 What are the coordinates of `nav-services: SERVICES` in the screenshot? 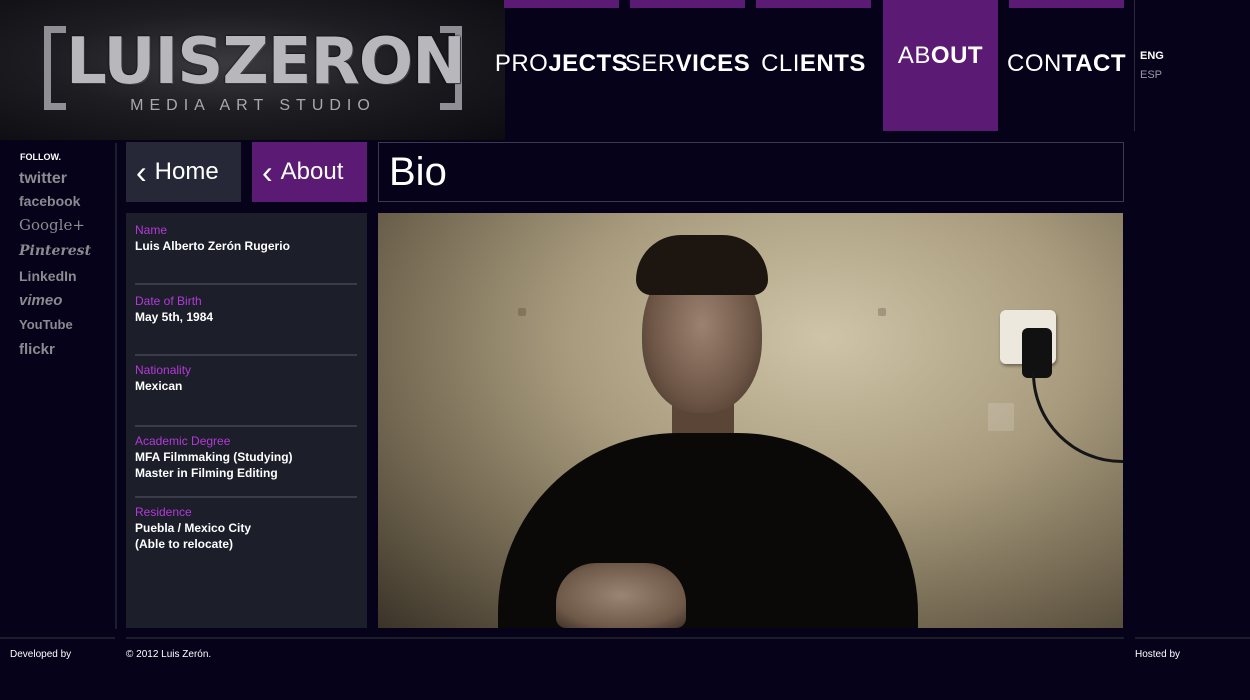 It's located at (687, 65).